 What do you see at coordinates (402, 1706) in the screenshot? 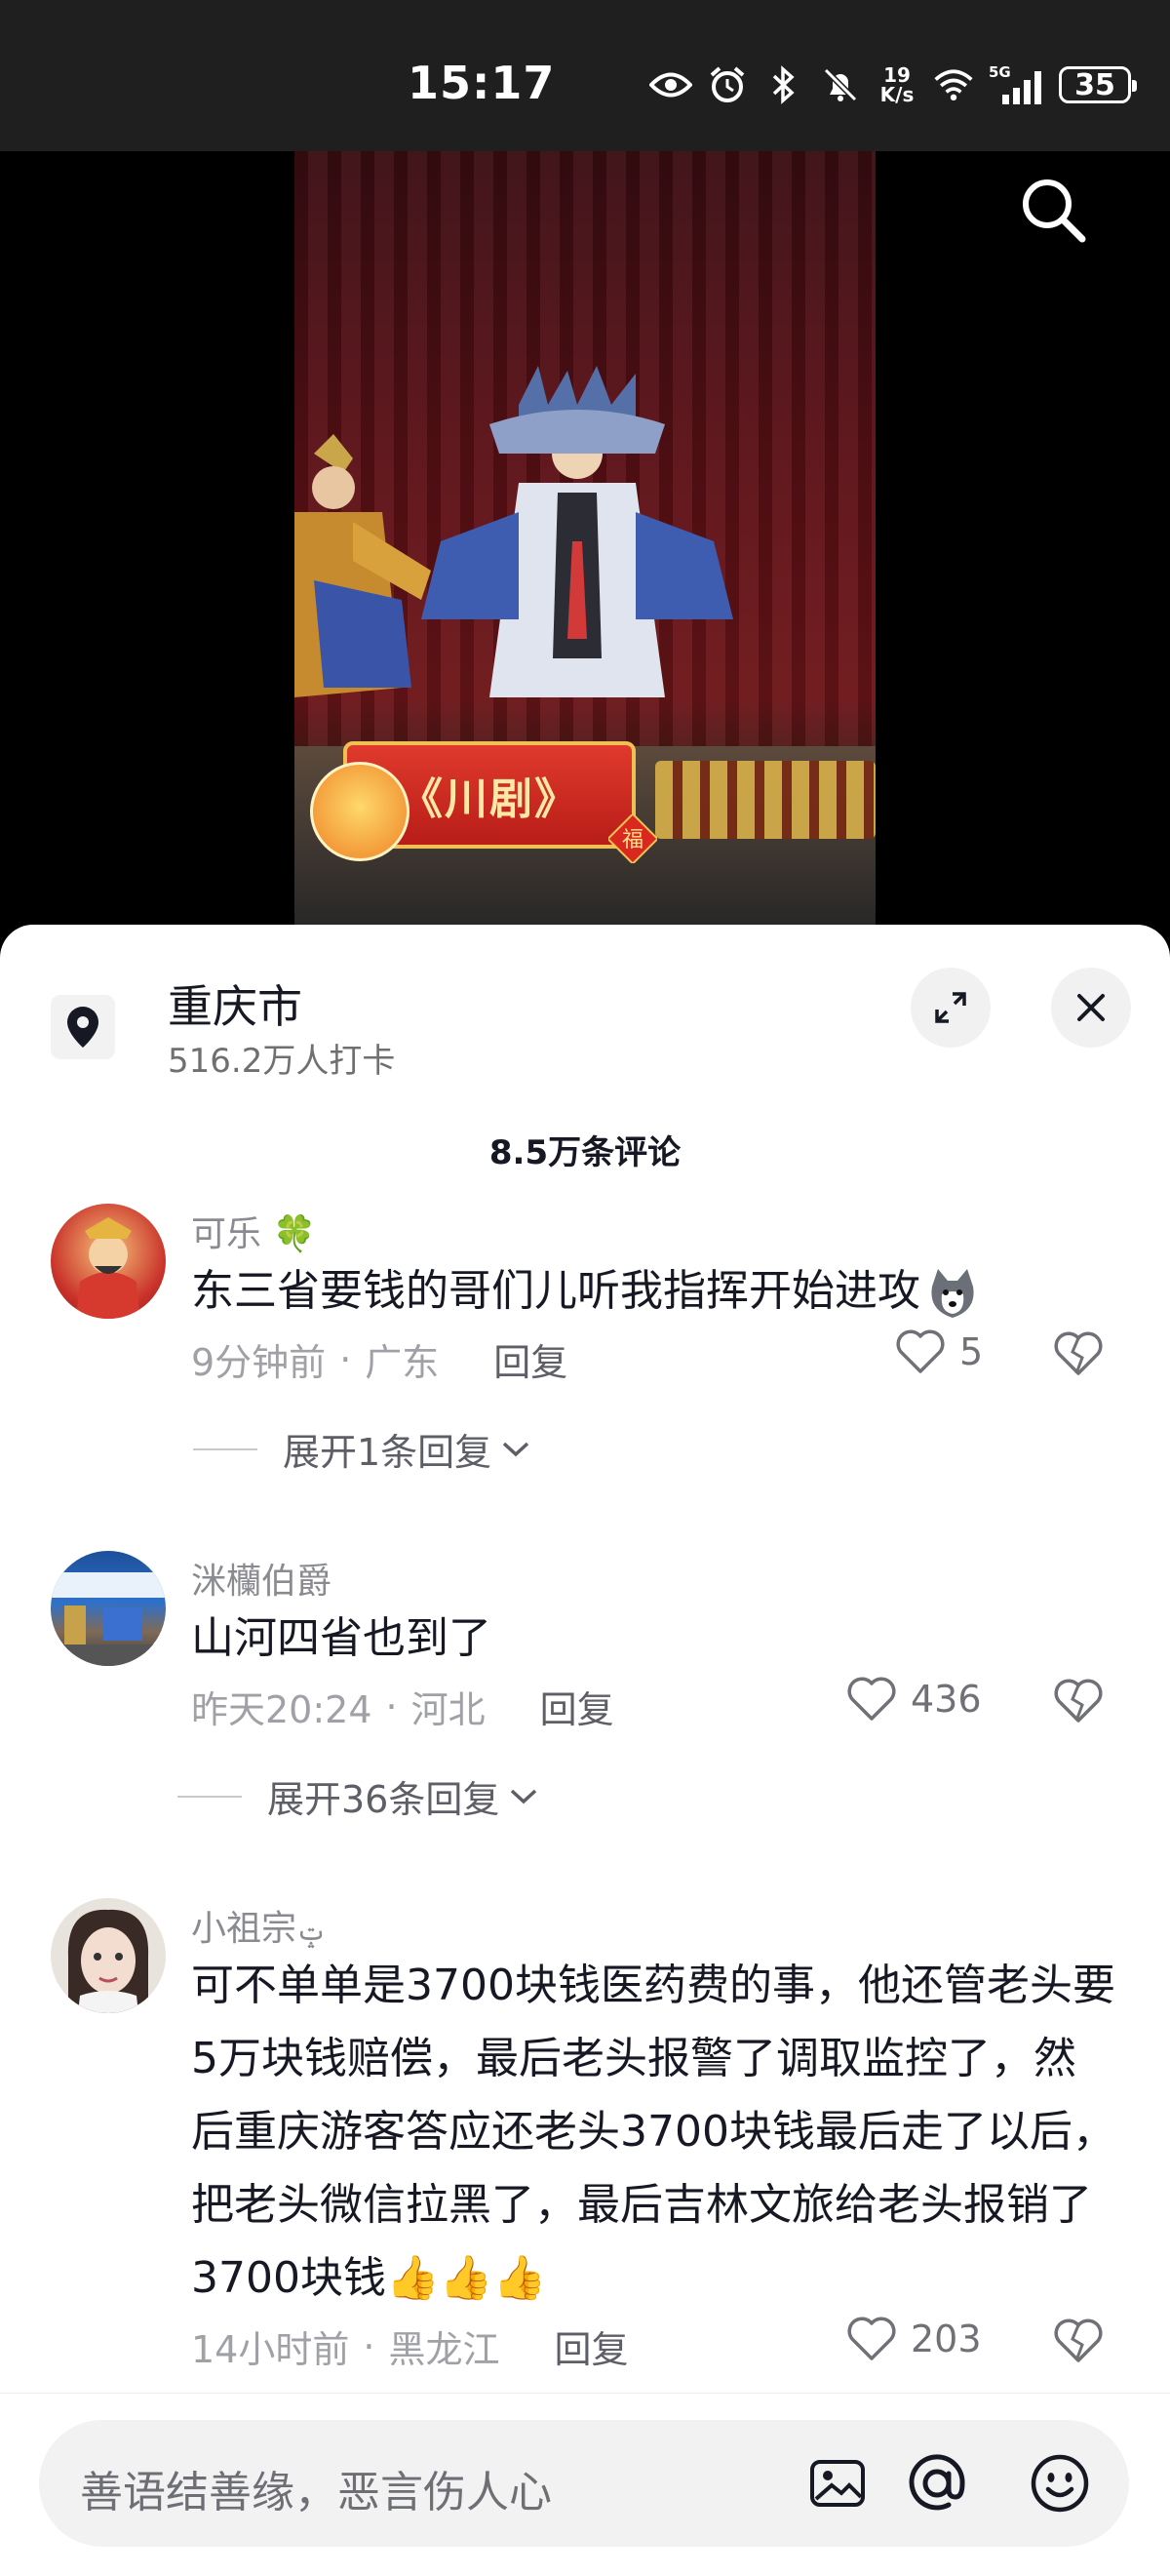
I see `comment-meta: 昨天20:24 · 河北 回复` at bounding box center [402, 1706].